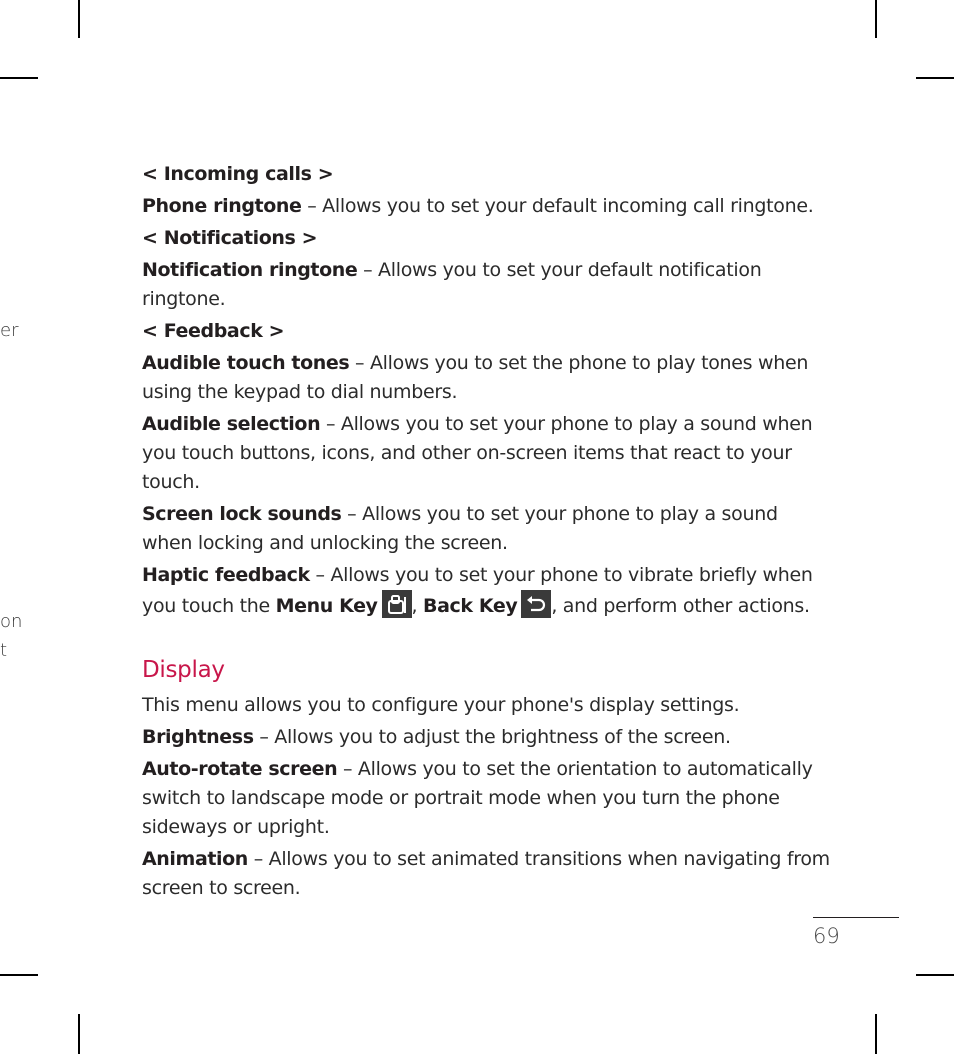  Describe the element at coordinates (231, 424) in the screenshot. I see `setting-term: Audible selection` at that location.